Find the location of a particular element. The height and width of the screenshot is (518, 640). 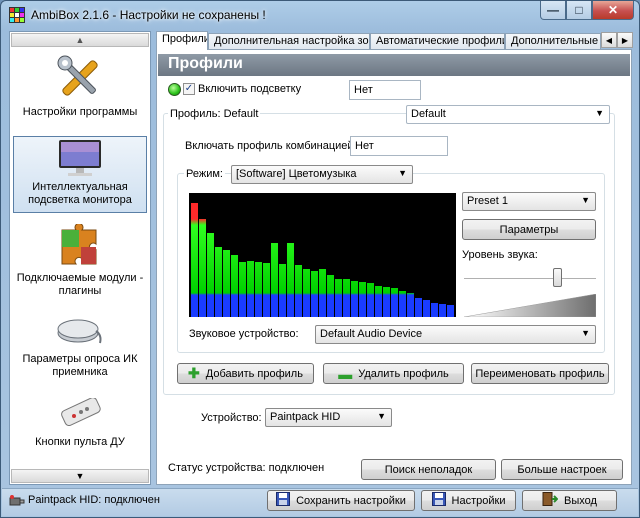

save-settings-button: Сохранить настройки is located at coordinates (341, 500).